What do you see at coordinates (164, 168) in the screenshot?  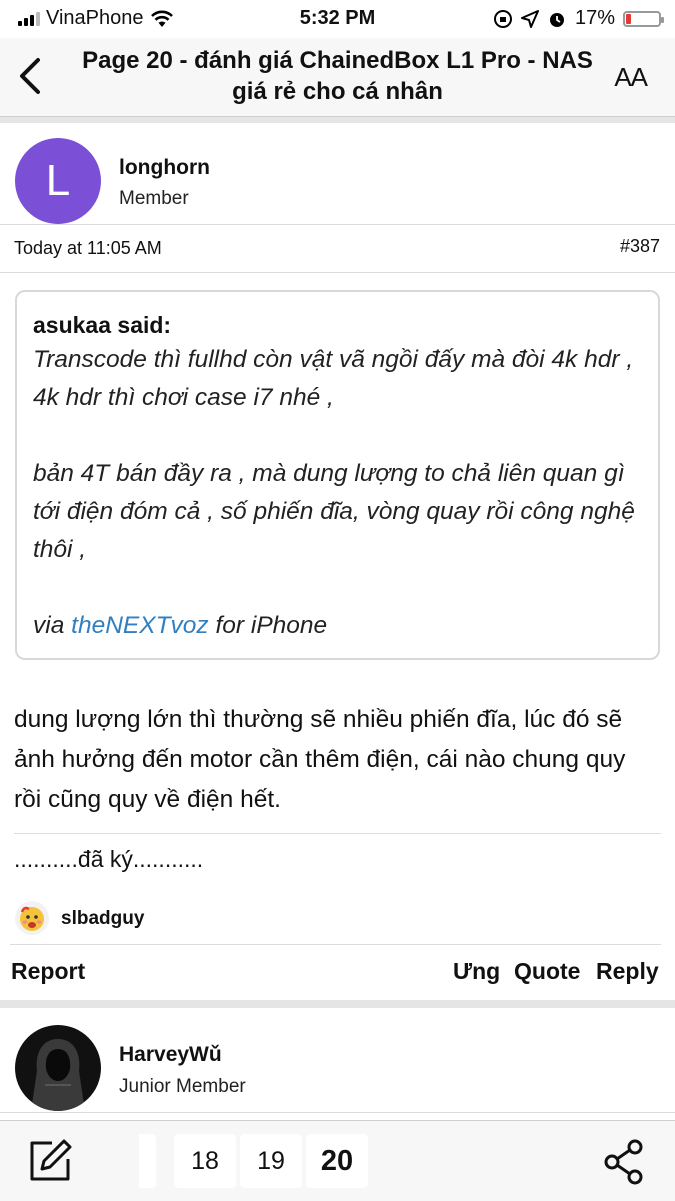 I see `post-author: longhorn` at bounding box center [164, 168].